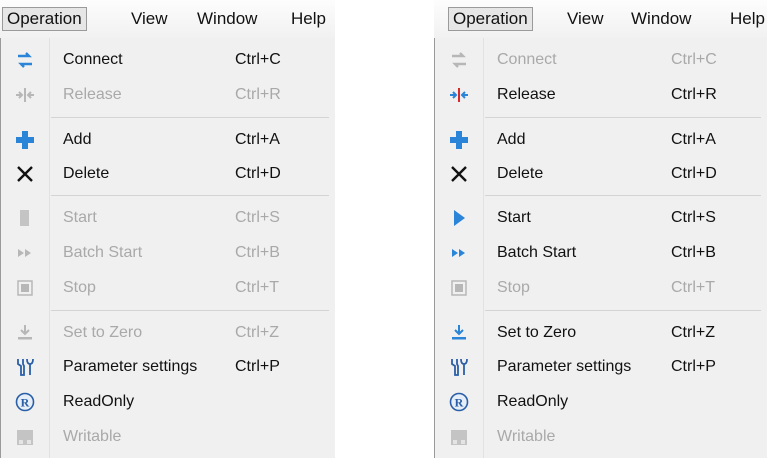  What do you see at coordinates (694, 59) in the screenshot?
I see `menu-item-shortcut: Ctrl+C` at bounding box center [694, 59].